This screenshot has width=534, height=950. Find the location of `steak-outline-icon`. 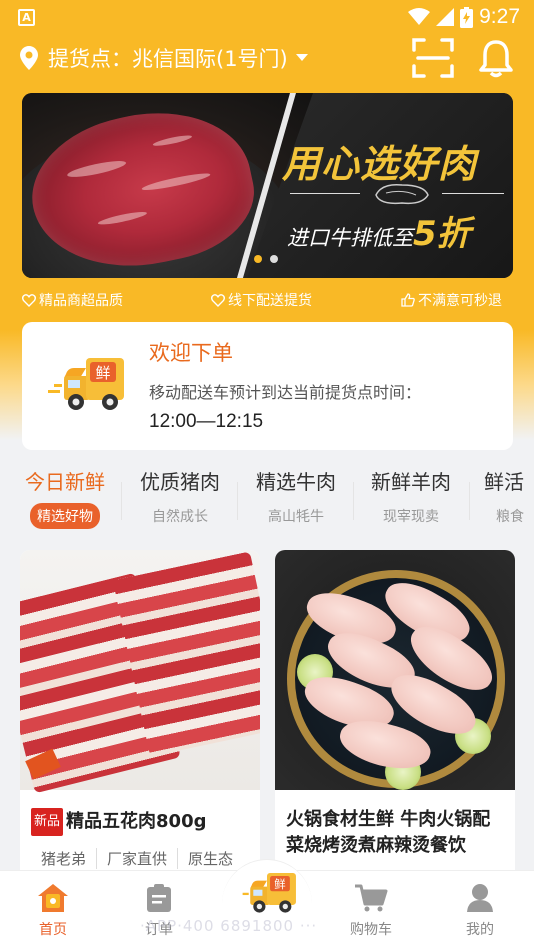

steak-outline-icon is located at coordinates (402, 194).